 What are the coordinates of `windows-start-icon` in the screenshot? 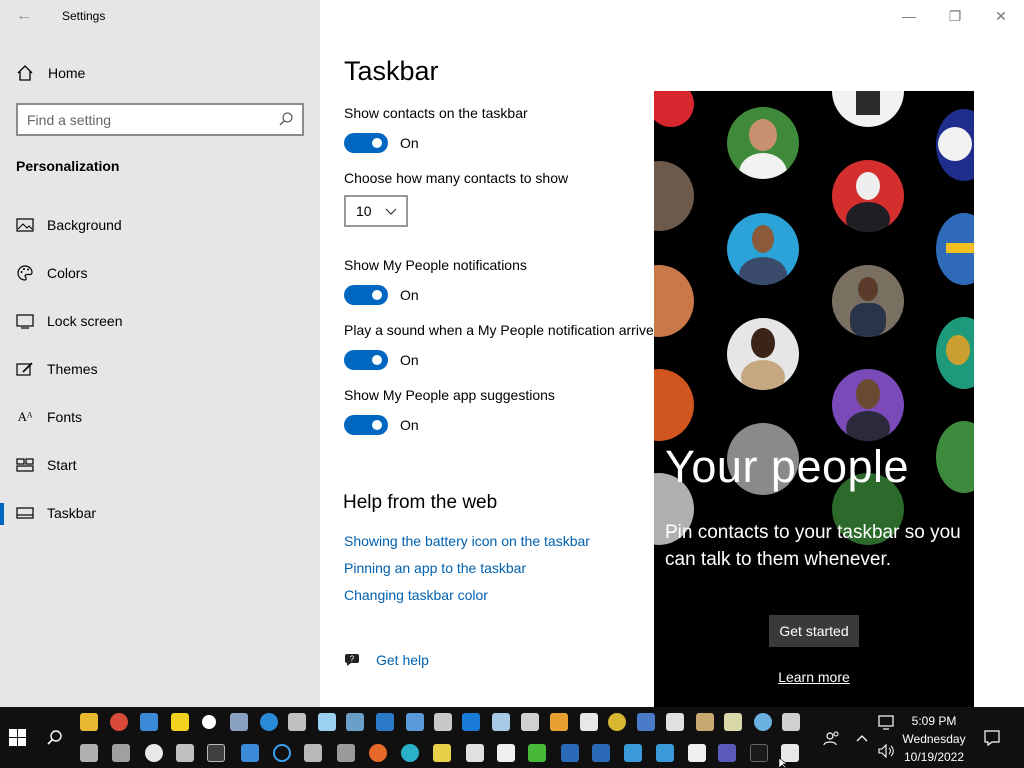 It's located at (17, 737).